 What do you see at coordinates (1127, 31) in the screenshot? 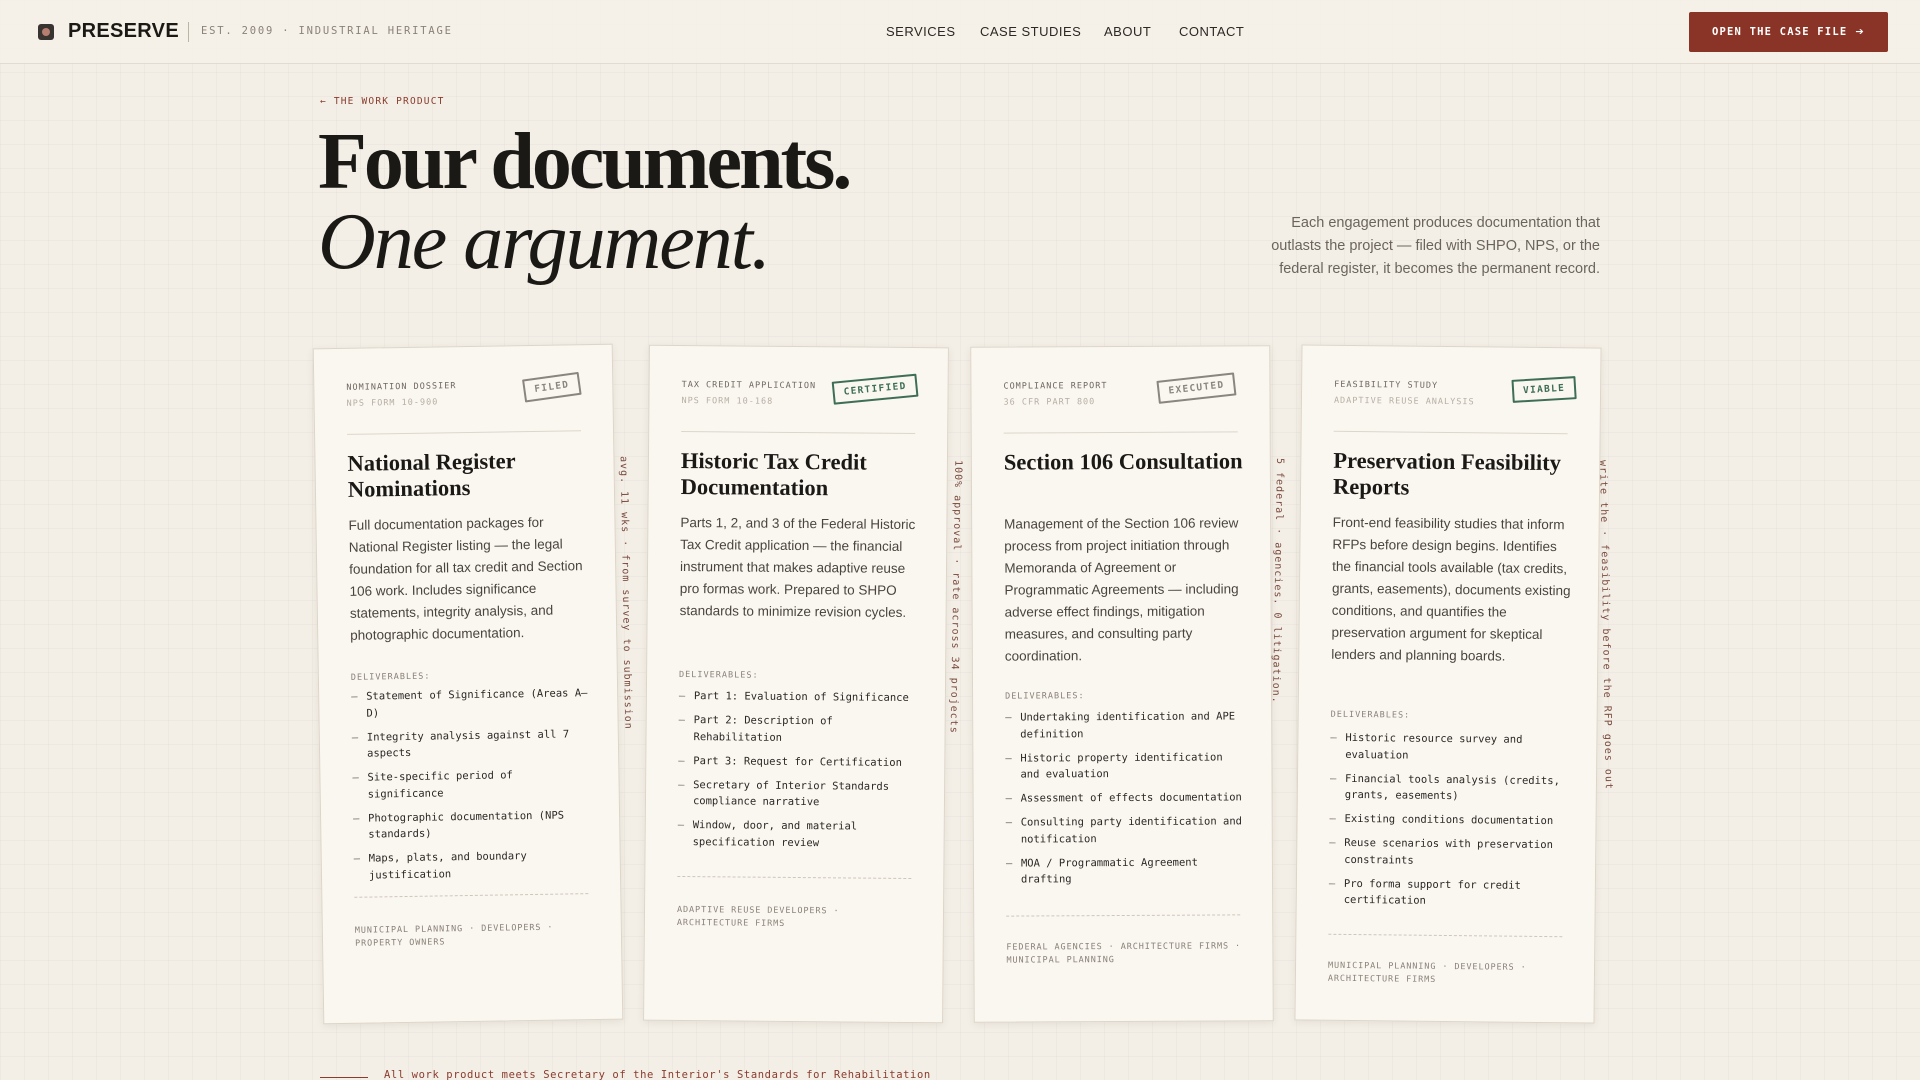
I see `nav-about: ABOUT` at bounding box center [1127, 31].